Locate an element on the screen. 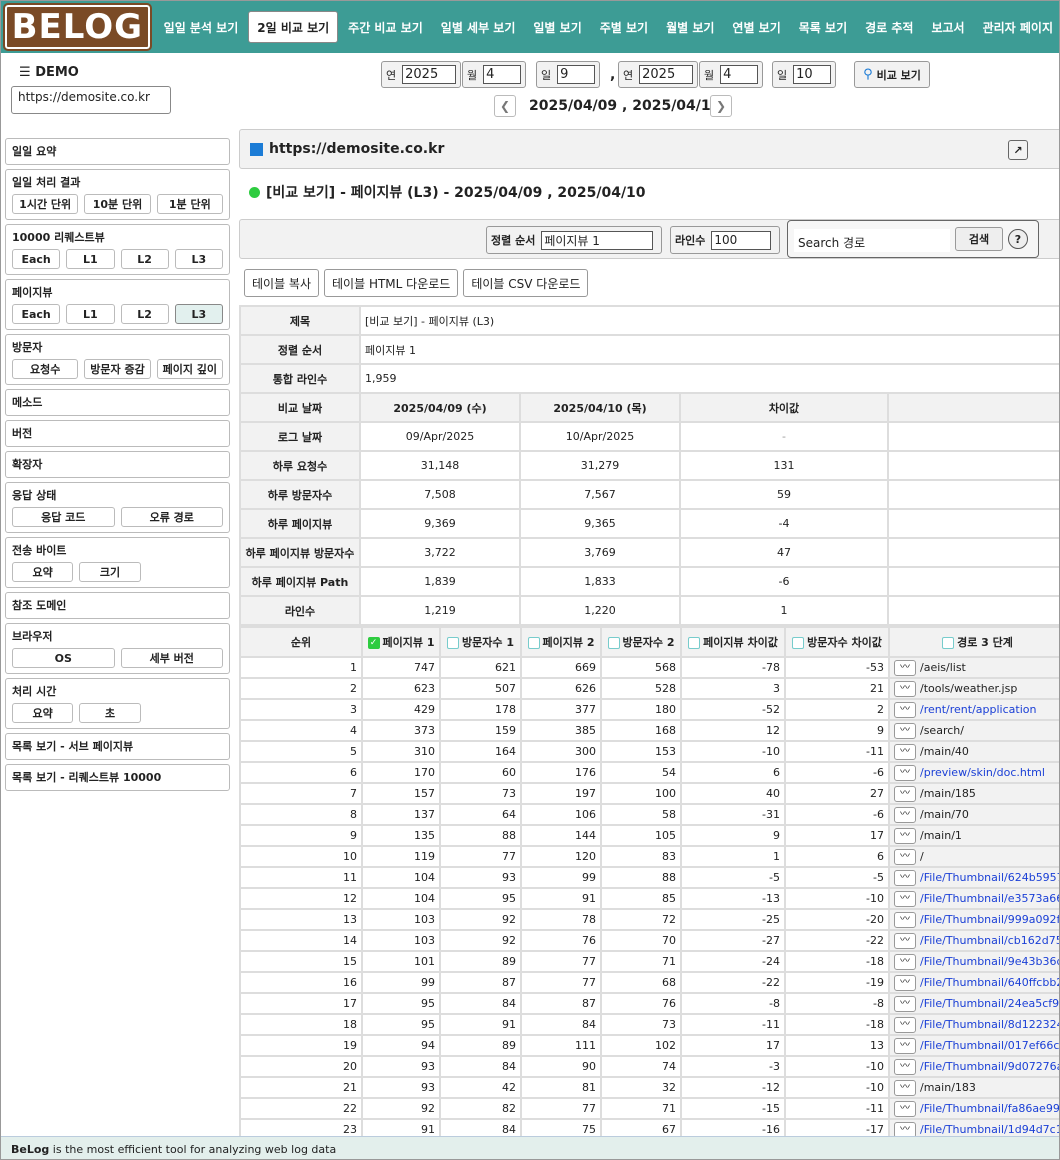 The height and width of the screenshot is (1160, 1060). table-header: 방문자수 차이값 is located at coordinates (837, 642).